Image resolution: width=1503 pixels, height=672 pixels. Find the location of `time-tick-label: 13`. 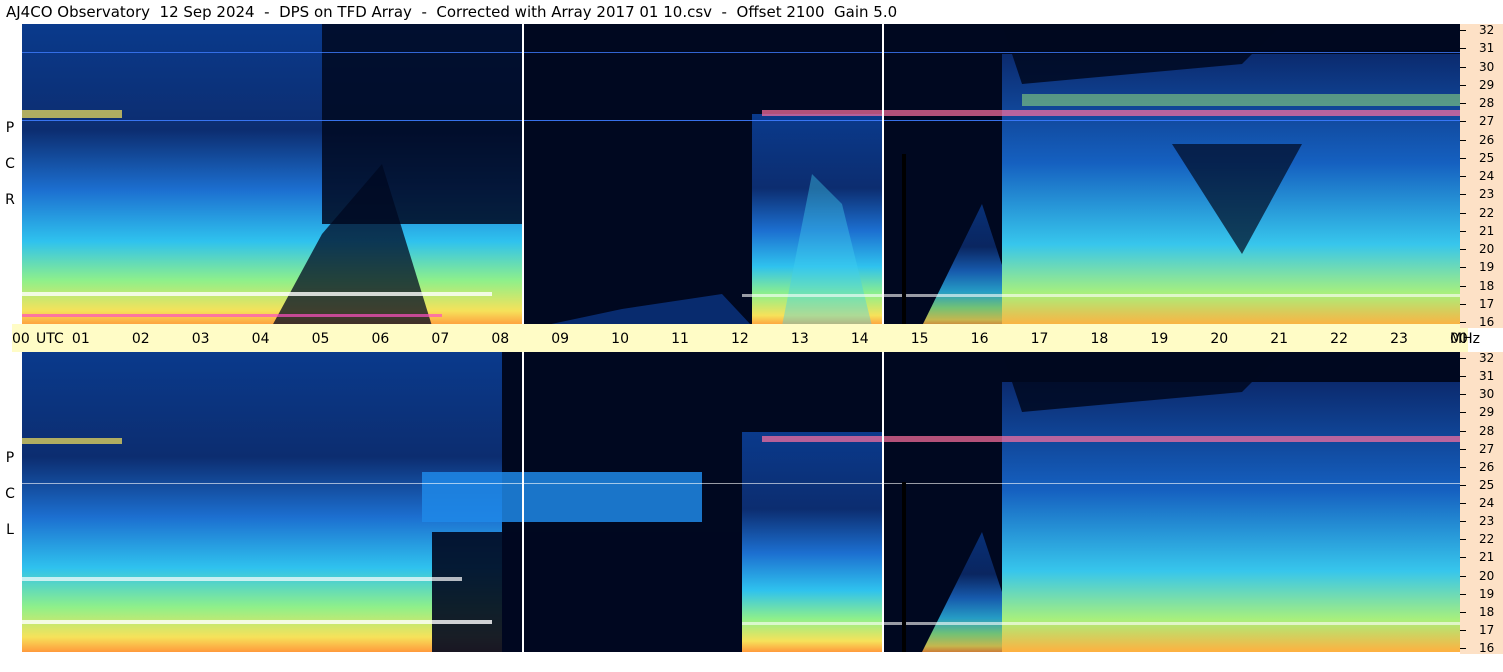

time-tick-label: 13 is located at coordinates (799, 339).